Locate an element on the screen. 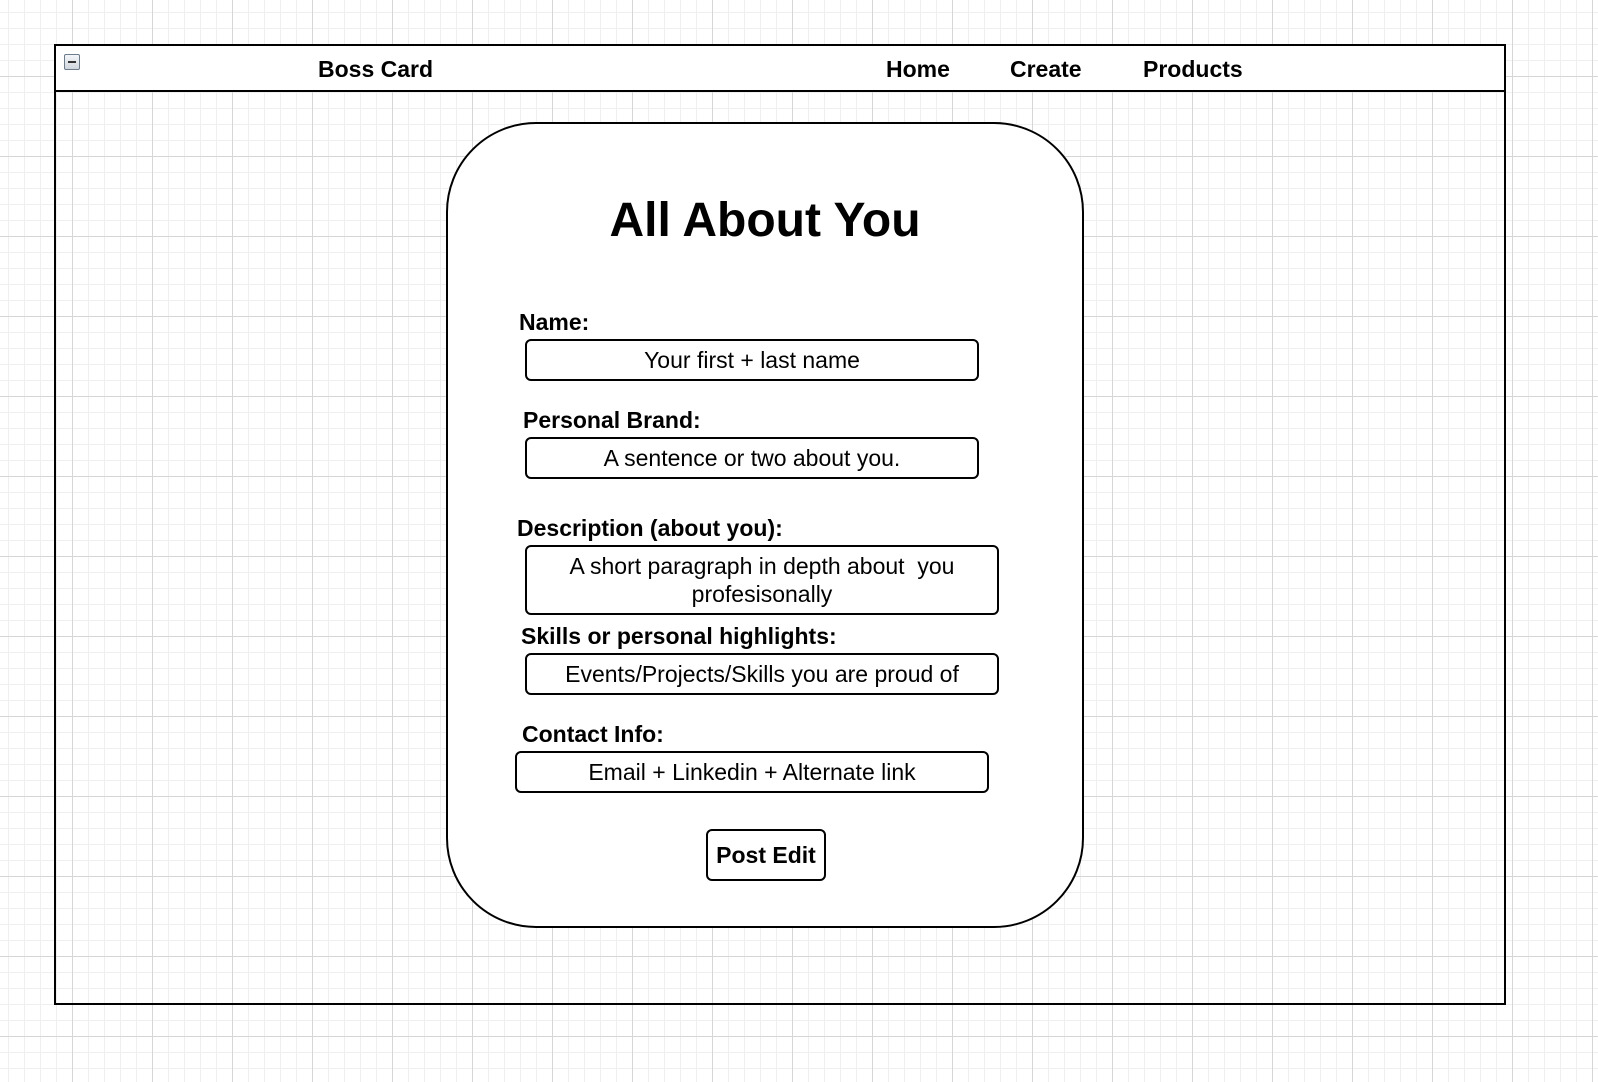 The height and width of the screenshot is (1082, 1598). nav-link-home: Home is located at coordinates (918, 69).